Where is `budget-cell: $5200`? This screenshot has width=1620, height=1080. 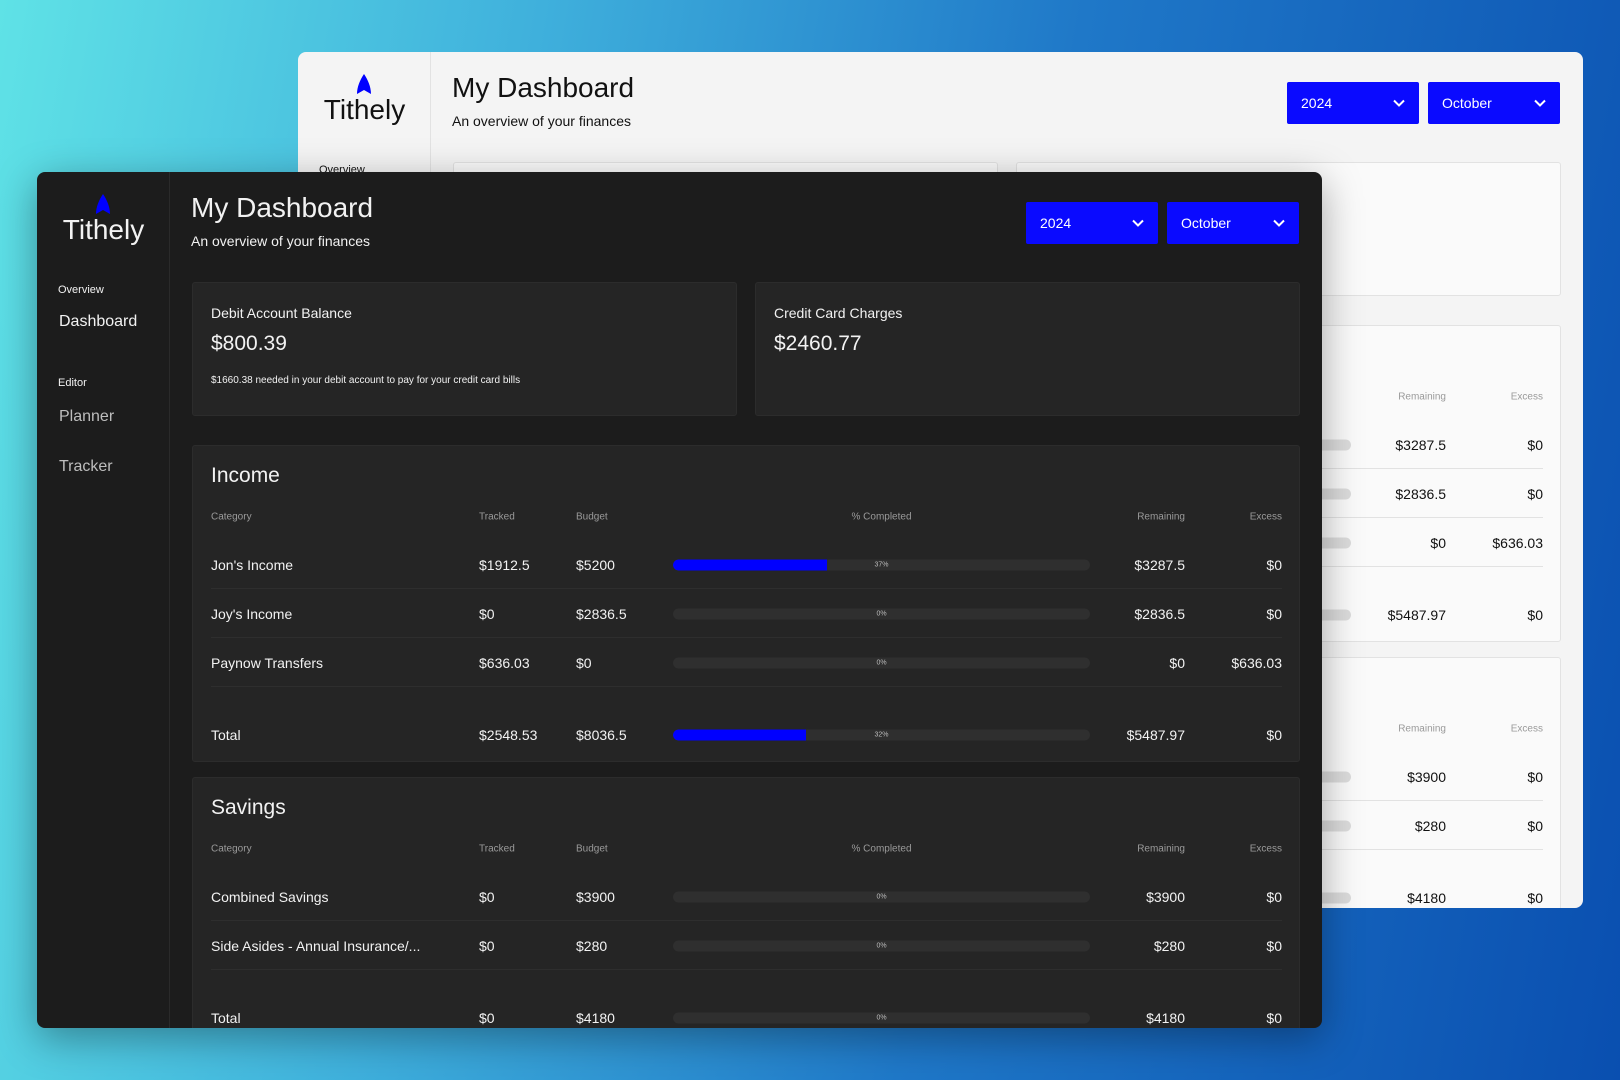 budget-cell: $5200 is located at coordinates (595, 564).